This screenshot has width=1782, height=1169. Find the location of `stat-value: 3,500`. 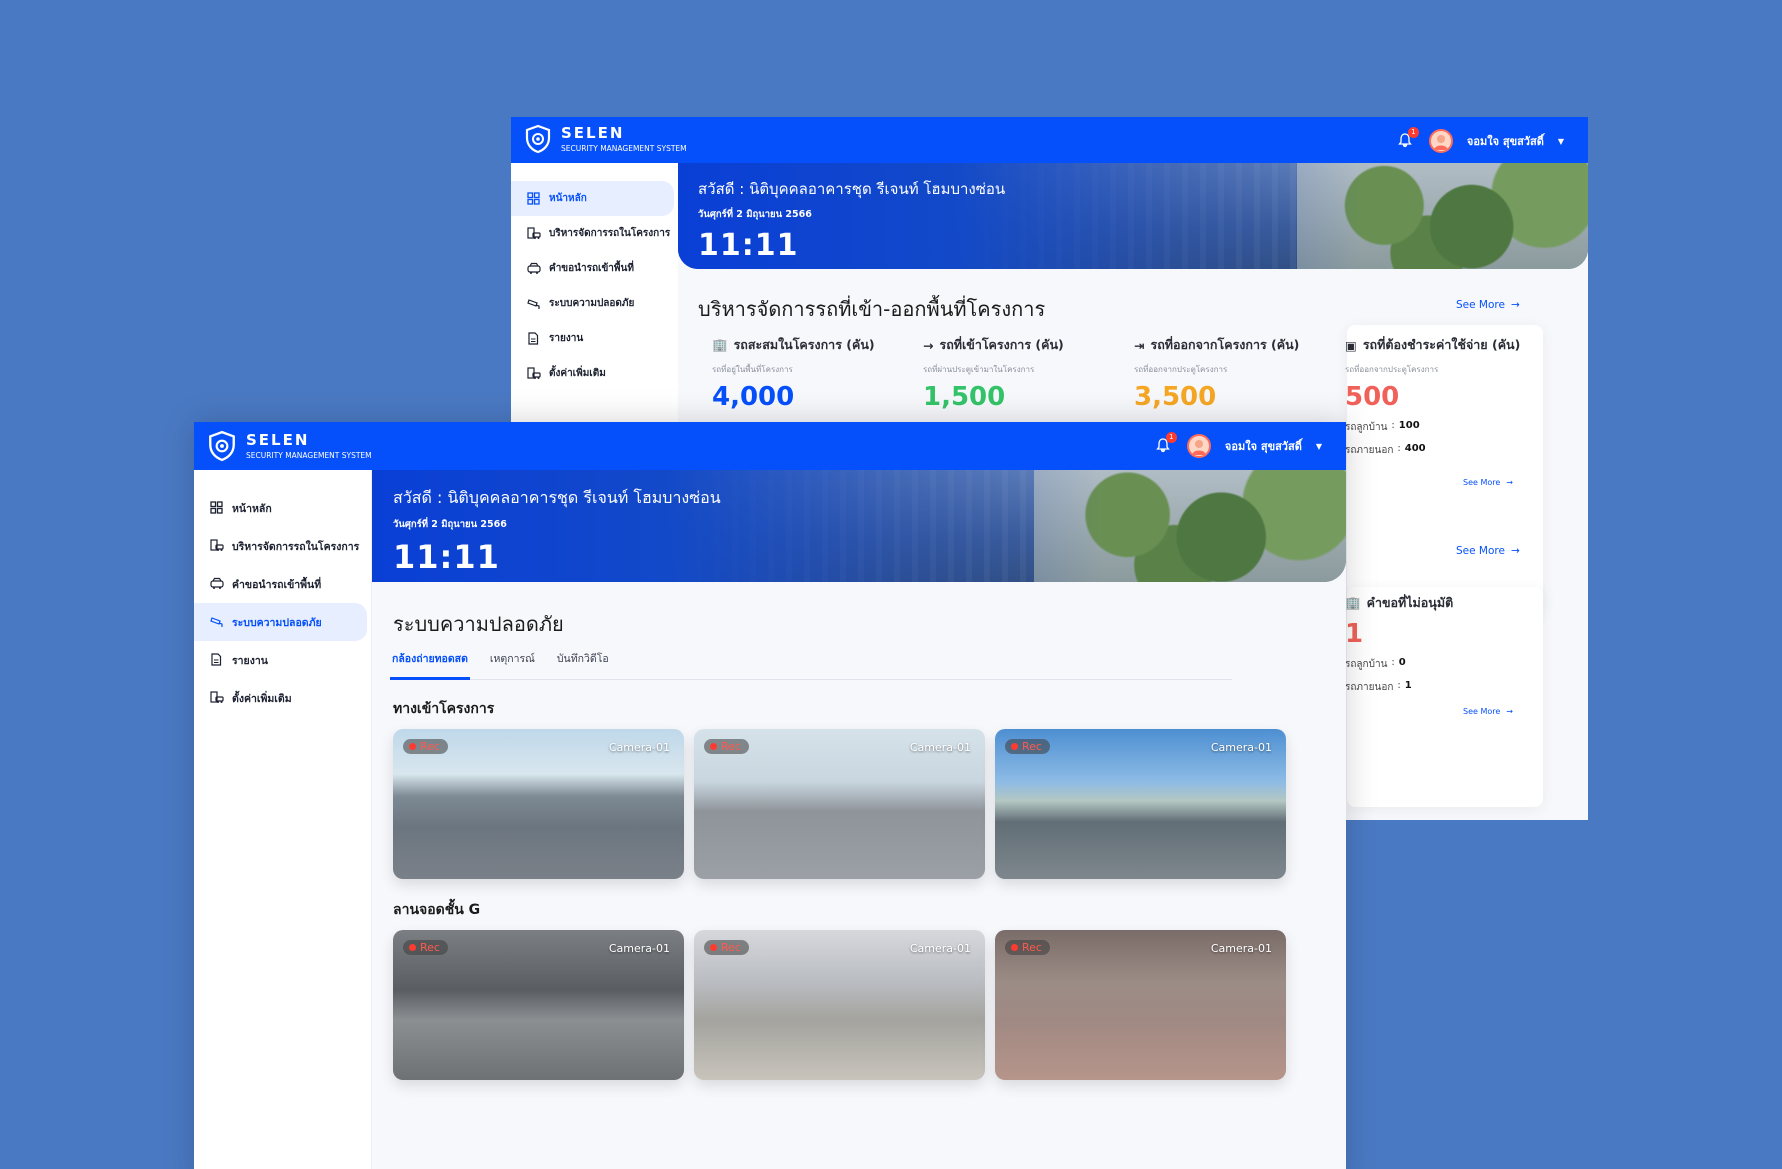

stat-value: 3,500 is located at coordinates (1175, 397).